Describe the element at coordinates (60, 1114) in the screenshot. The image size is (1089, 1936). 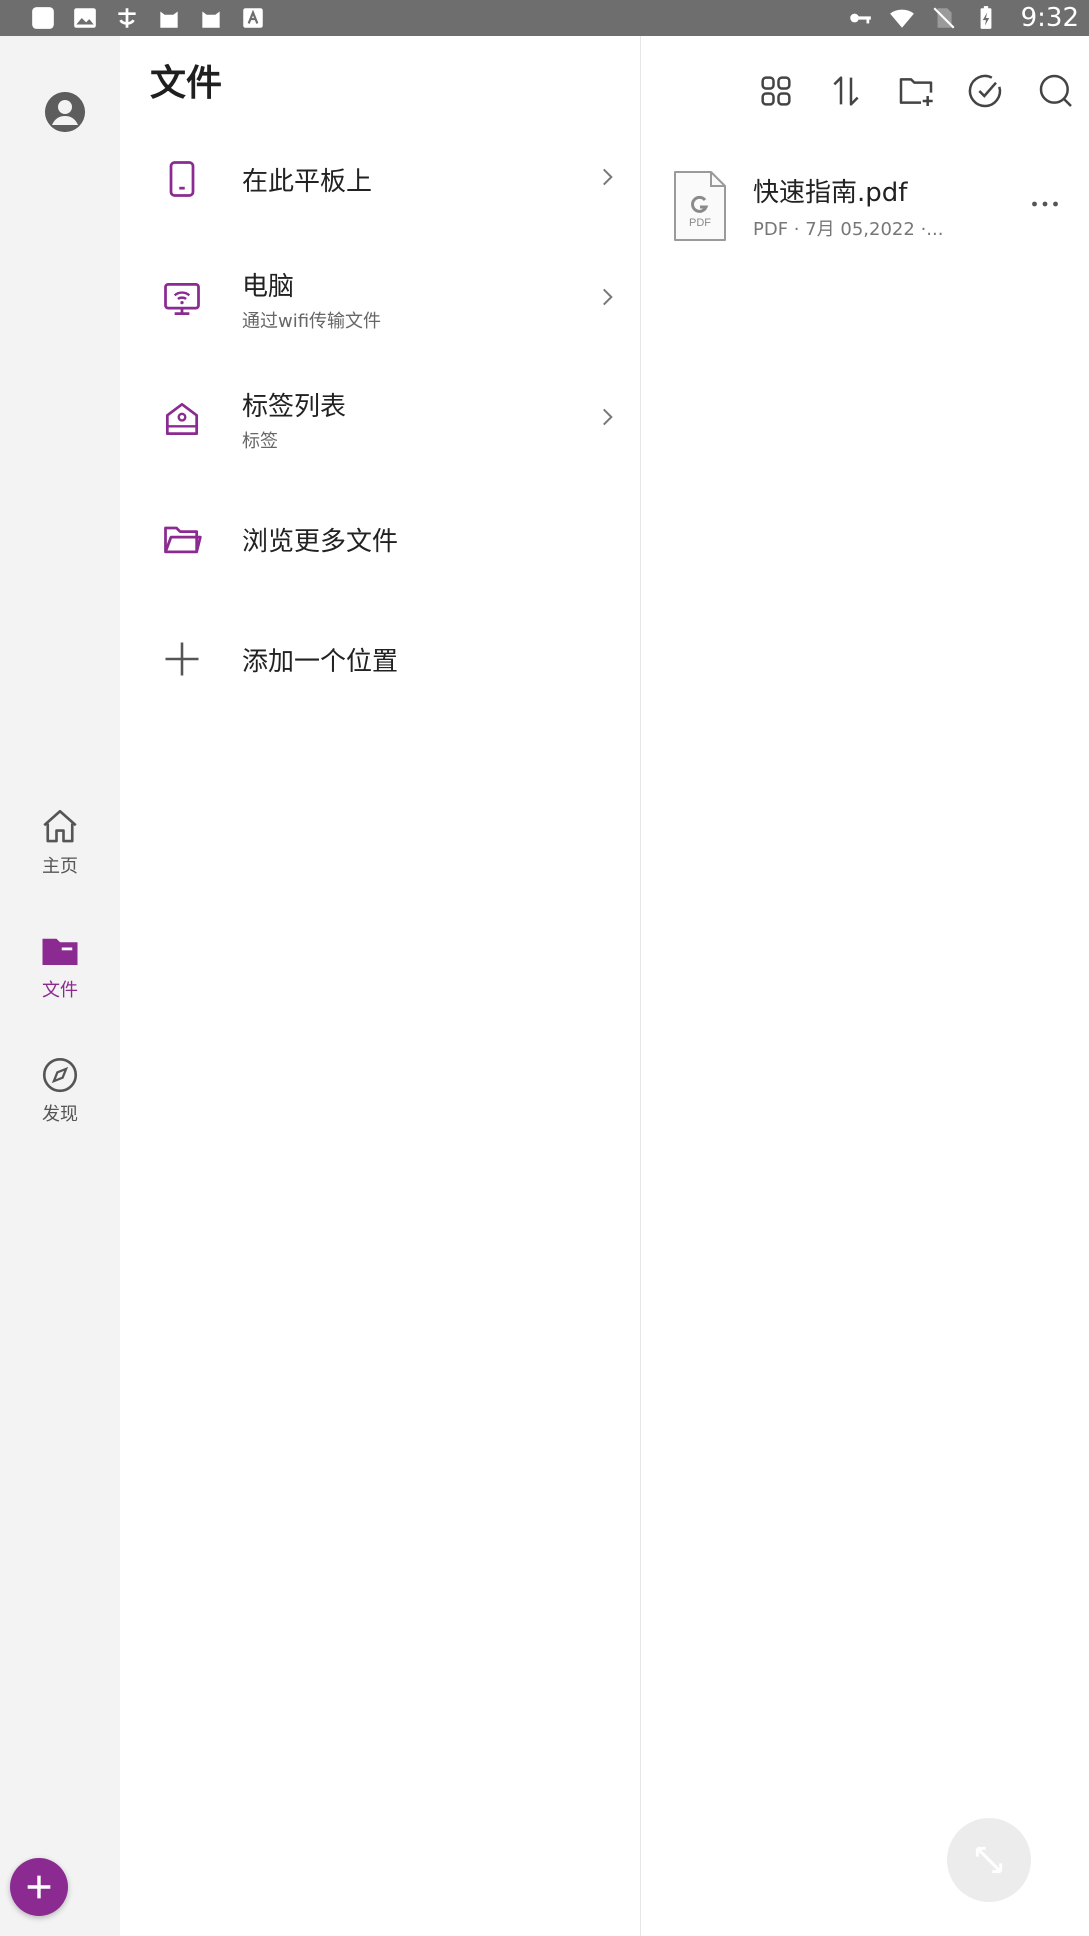
I see `rail-item-label: 发现` at that location.